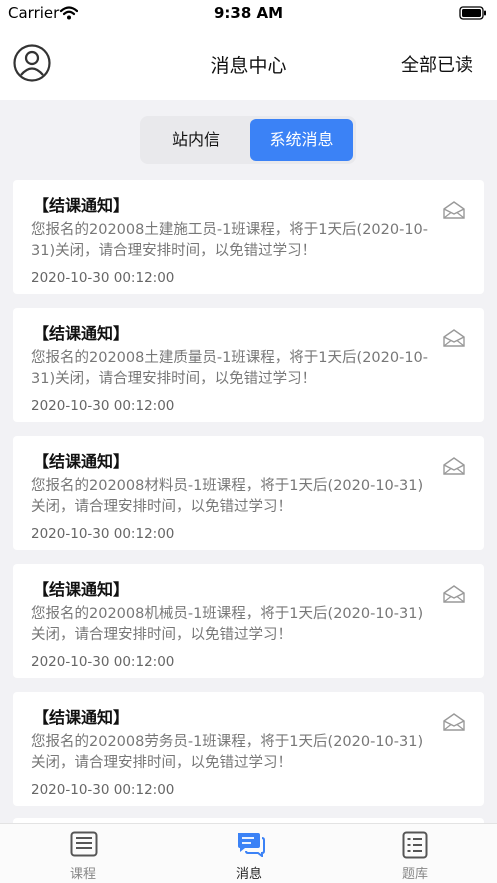  I want to click on tab-question-bank-label: 题库, so click(414, 874).